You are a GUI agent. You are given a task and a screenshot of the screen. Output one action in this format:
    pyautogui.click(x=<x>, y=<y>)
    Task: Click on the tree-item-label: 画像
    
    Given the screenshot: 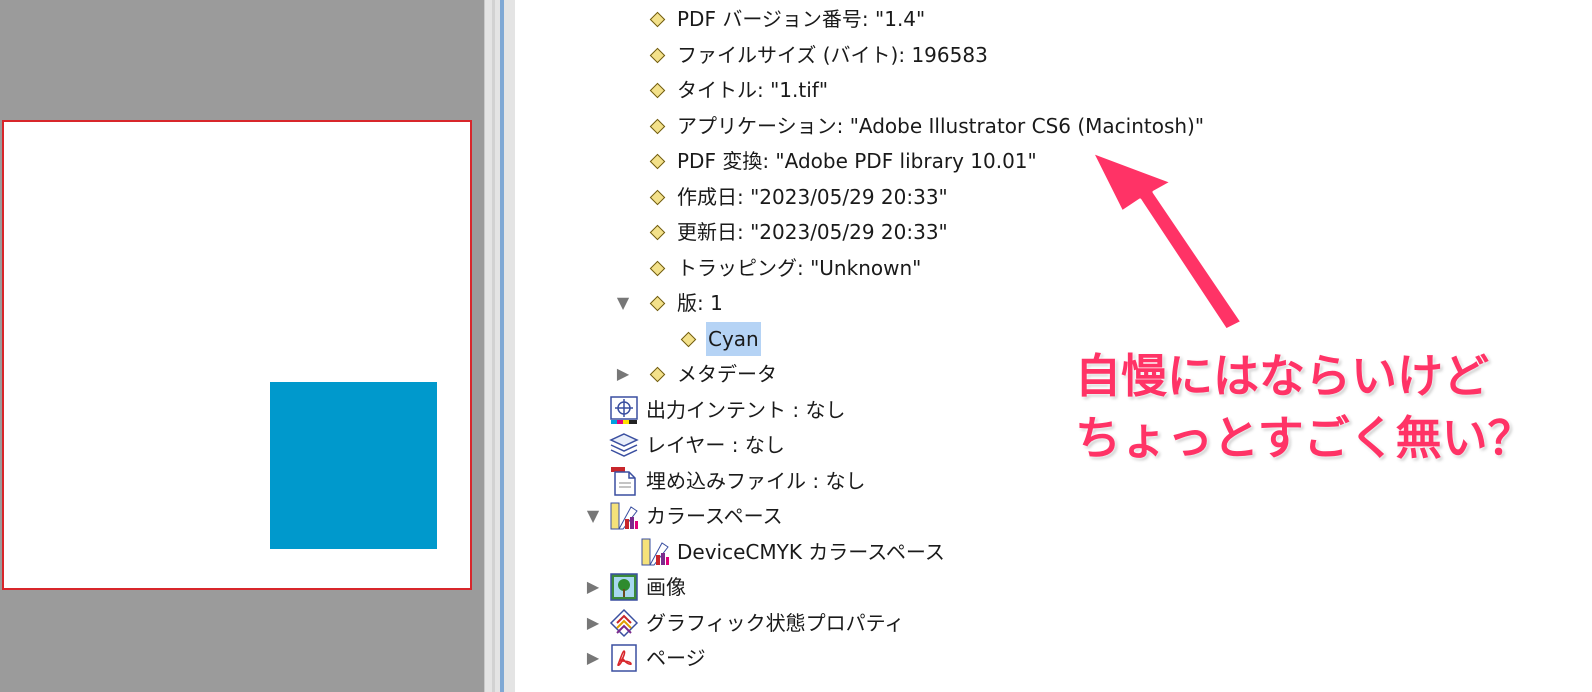 What is the action you would take?
    pyautogui.click(x=666, y=587)
    